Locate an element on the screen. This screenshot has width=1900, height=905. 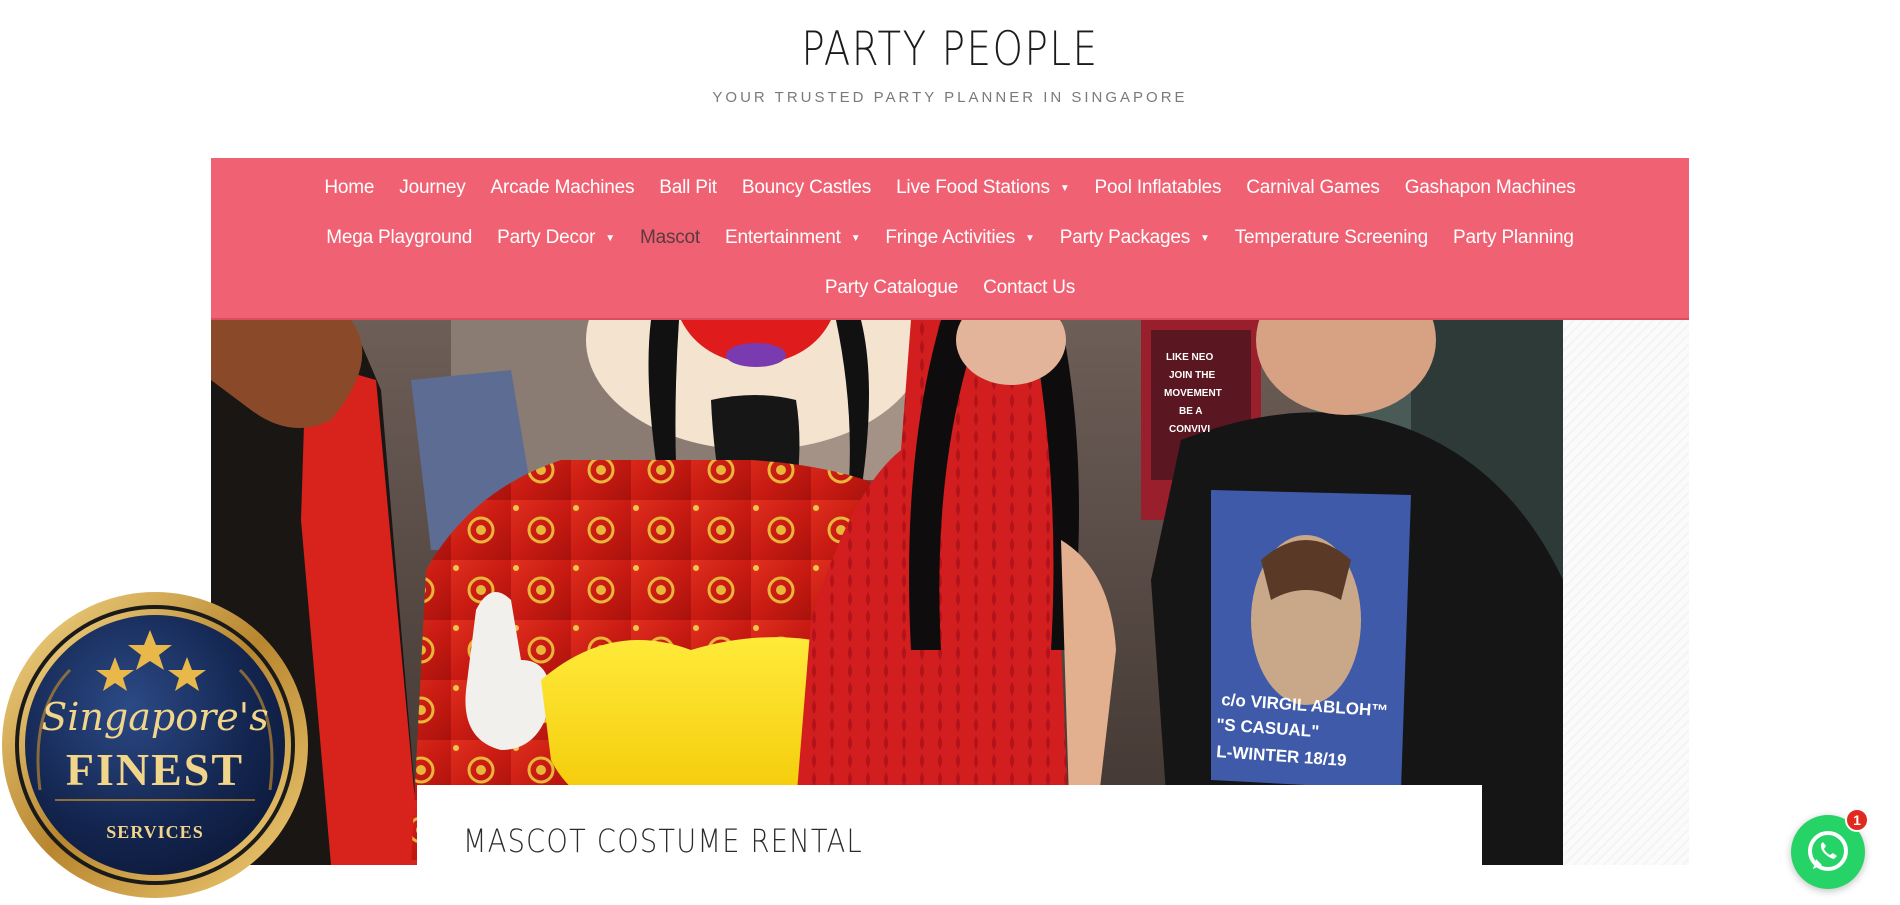
nav-label: Bouncy Castles is located at coordinates (806, 187).